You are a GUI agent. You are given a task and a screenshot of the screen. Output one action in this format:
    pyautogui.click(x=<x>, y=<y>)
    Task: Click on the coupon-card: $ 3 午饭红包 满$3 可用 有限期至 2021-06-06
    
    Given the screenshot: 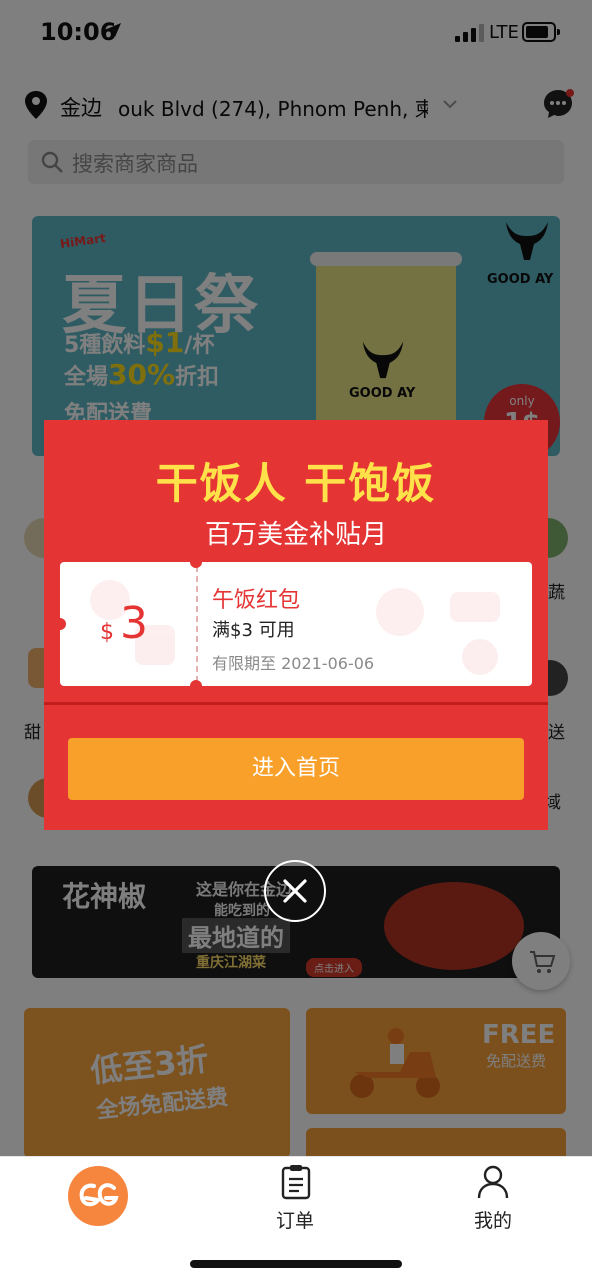 What is the action you would take?
    pyautogui.click(x=296, y=624)
    